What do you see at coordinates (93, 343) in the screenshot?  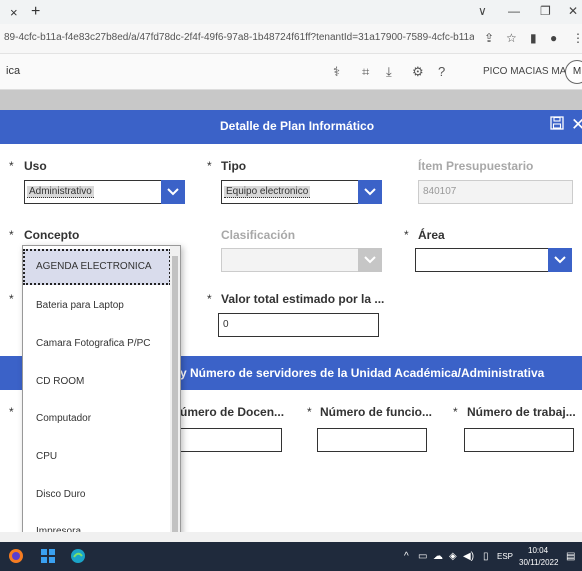 I see `list-item-label: Camara Fotografica P/PC` at bounding box center [93, 343].